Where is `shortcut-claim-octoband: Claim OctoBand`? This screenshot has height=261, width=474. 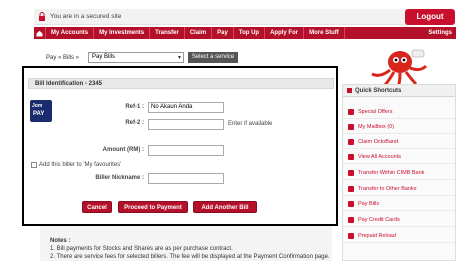 shortcut-claim-octoband: Claim OctoBand is located at coordinates (399, 142).